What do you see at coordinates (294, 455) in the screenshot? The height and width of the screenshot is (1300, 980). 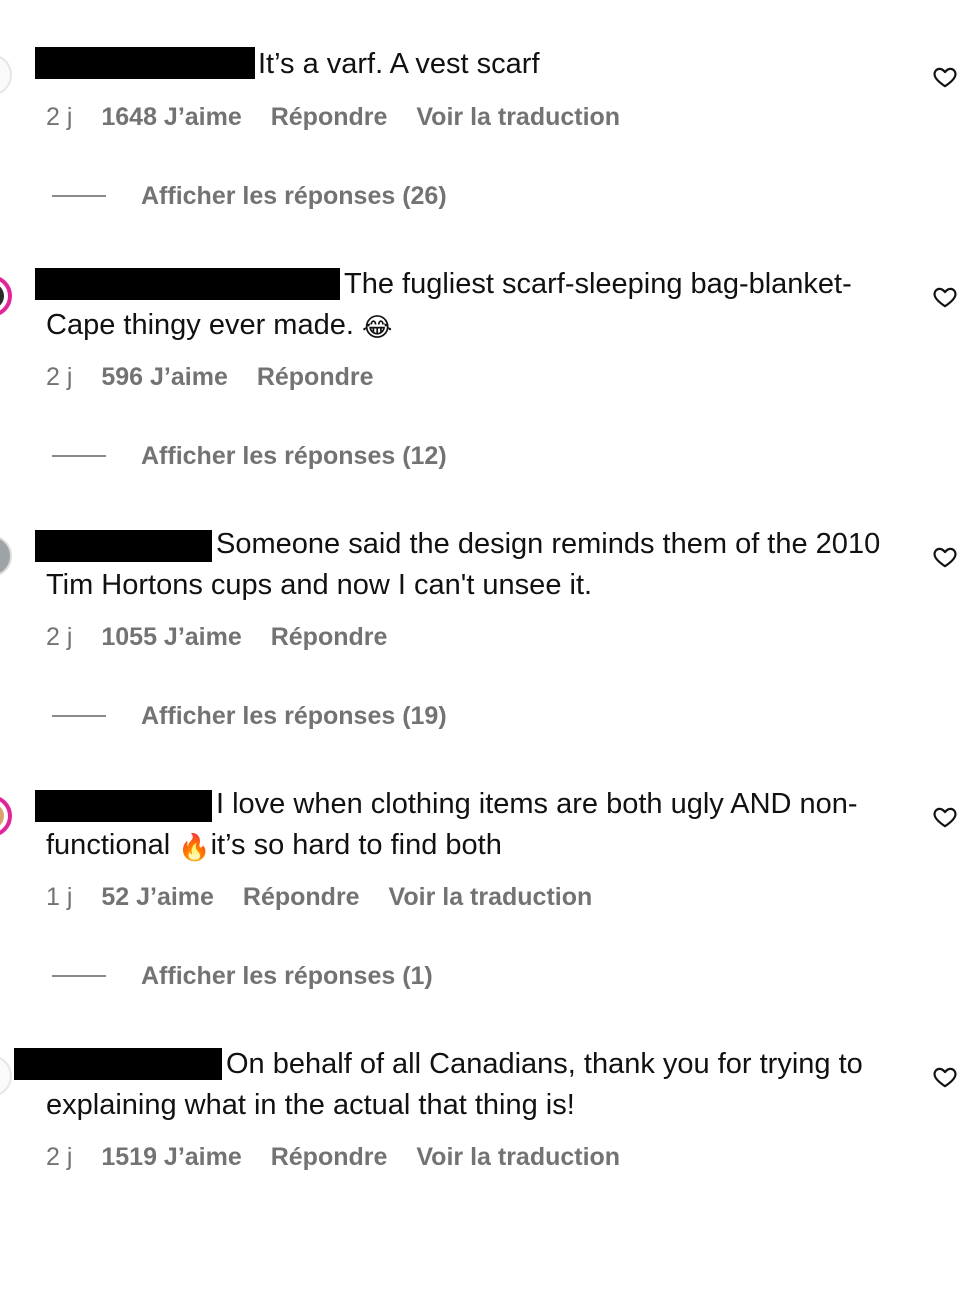 I see `view-replies-label: Afficher les réponses (12)` at bounding box center [294, 455].